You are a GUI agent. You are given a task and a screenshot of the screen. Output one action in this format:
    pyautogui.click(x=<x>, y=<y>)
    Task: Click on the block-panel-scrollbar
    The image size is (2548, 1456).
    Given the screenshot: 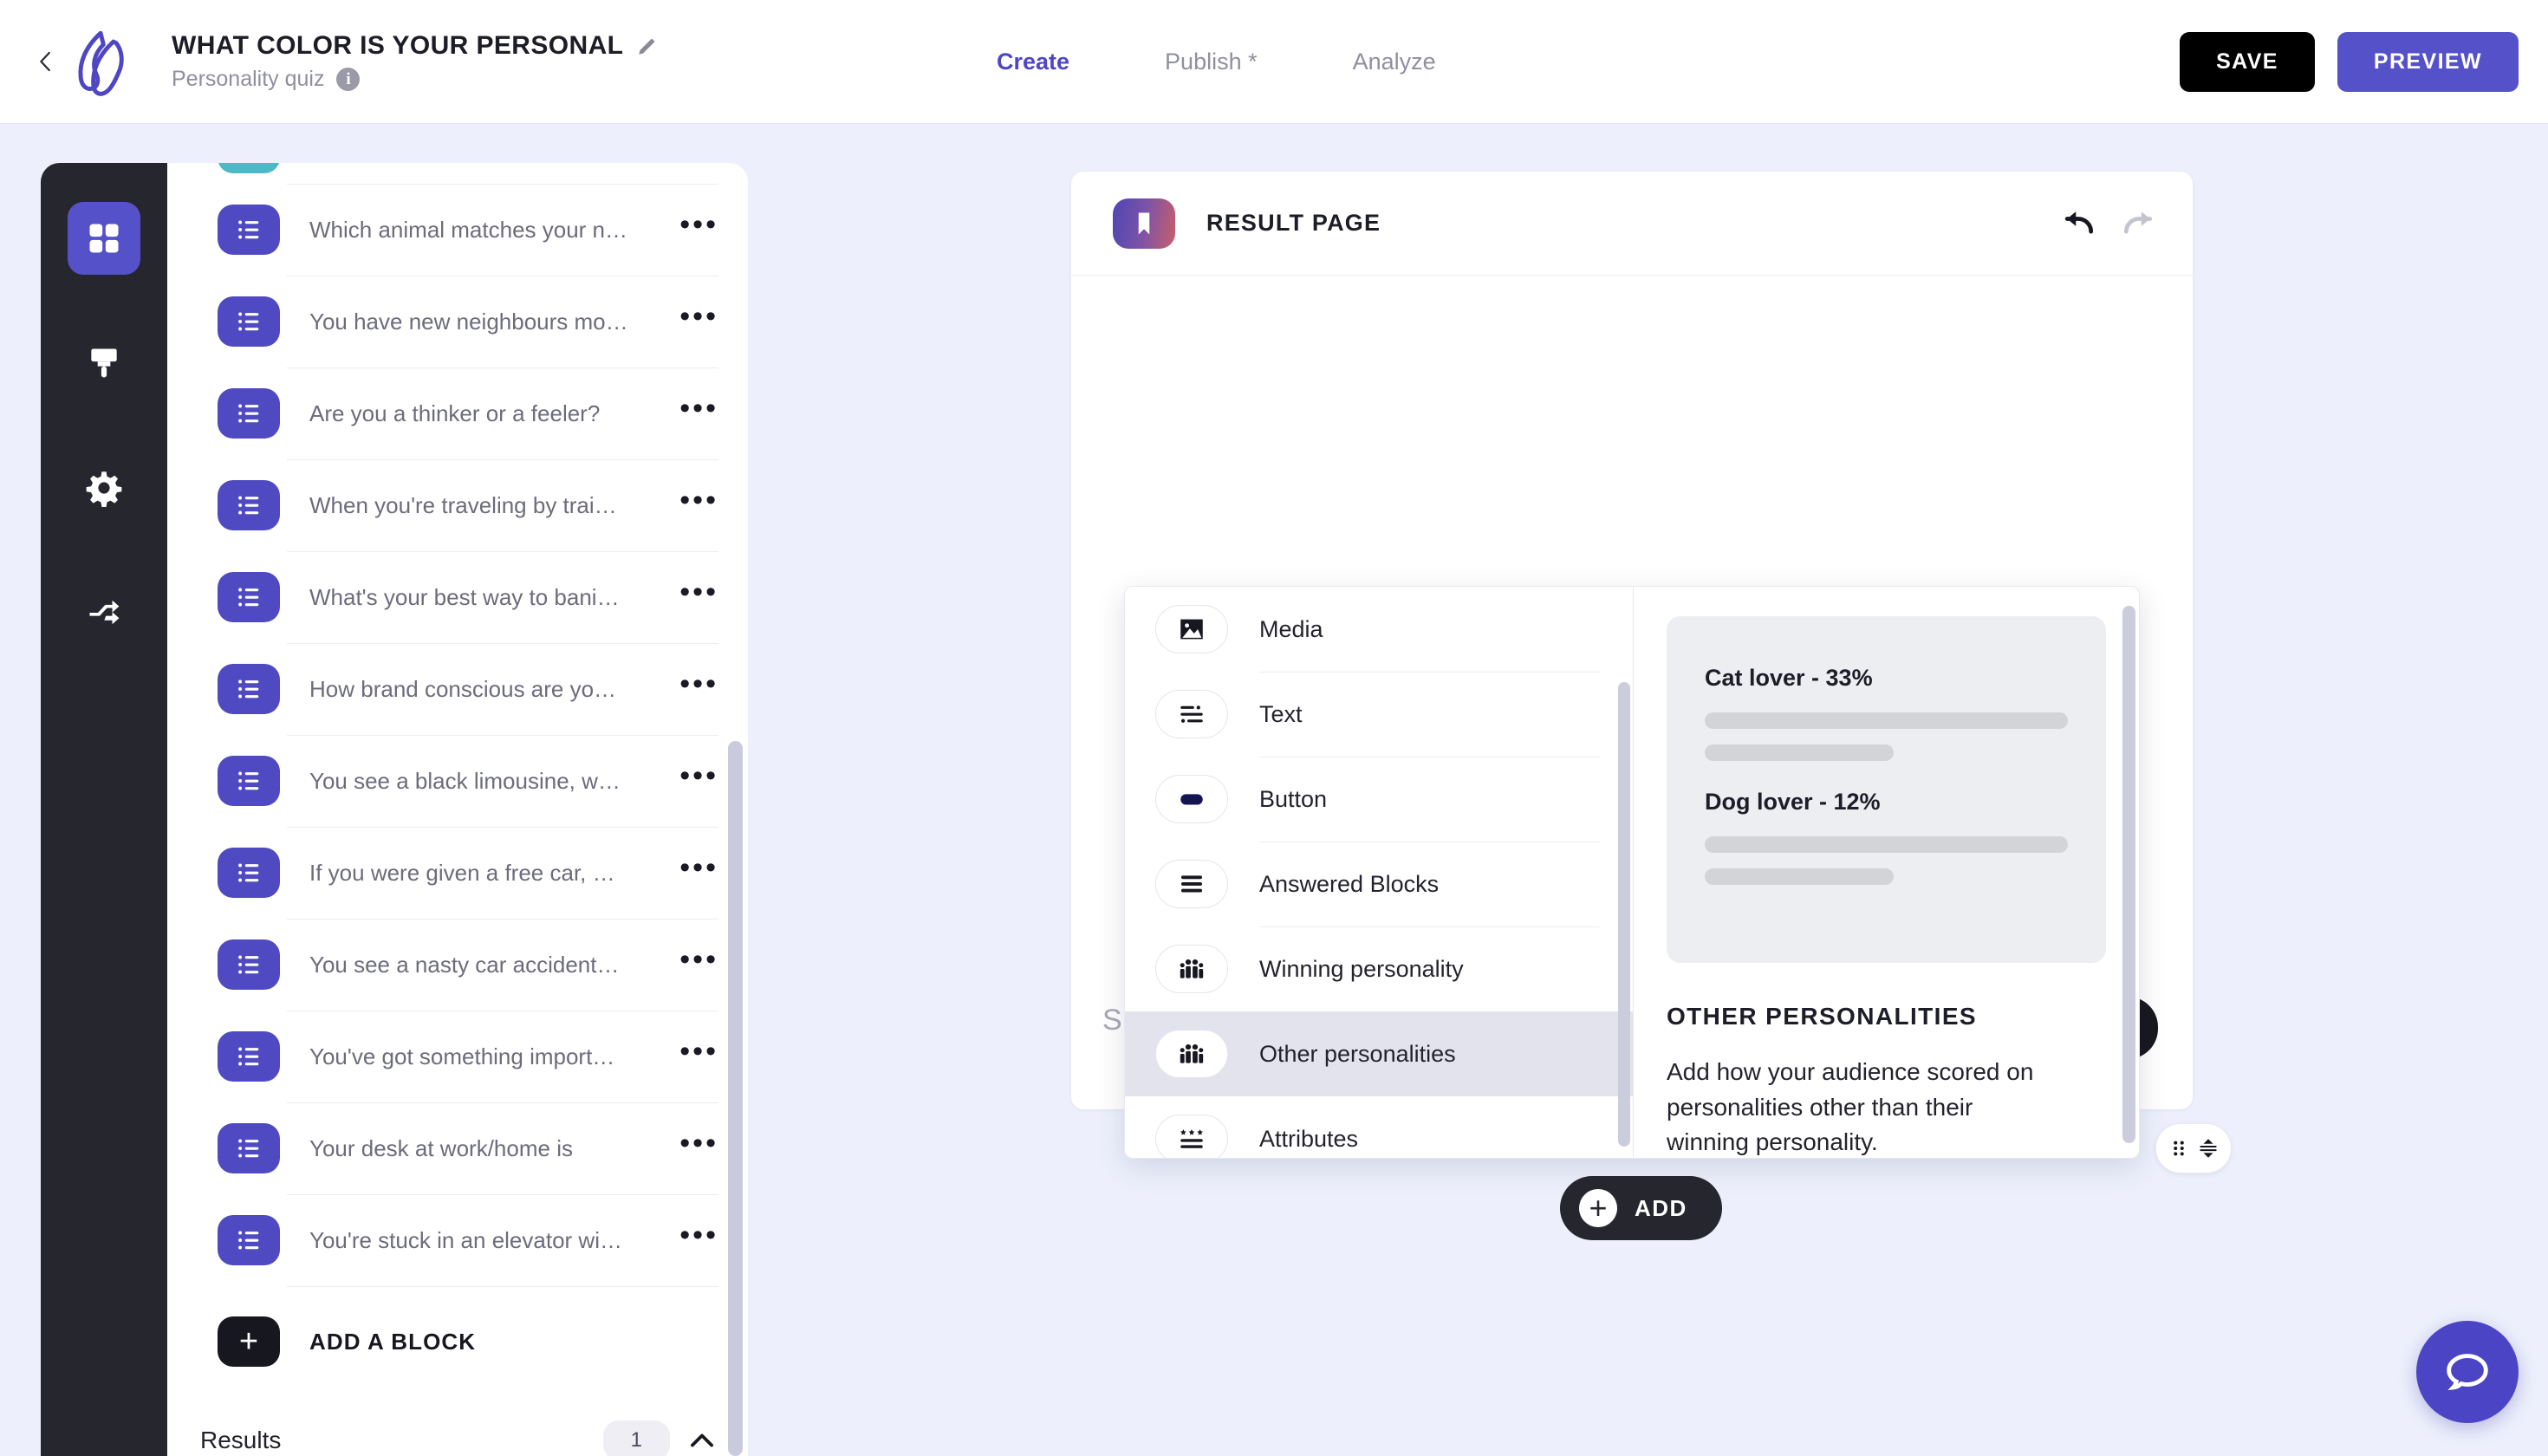 What is the action you would take?
    pyautogui.click(x=735, y=1098)
    